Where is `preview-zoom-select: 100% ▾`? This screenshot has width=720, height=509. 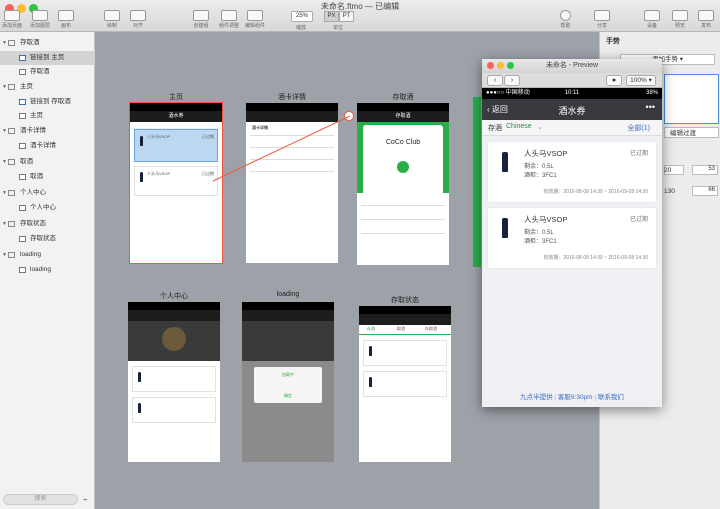 preview-zoom-select: 100% ▾ is located at coordinates (641, 80).